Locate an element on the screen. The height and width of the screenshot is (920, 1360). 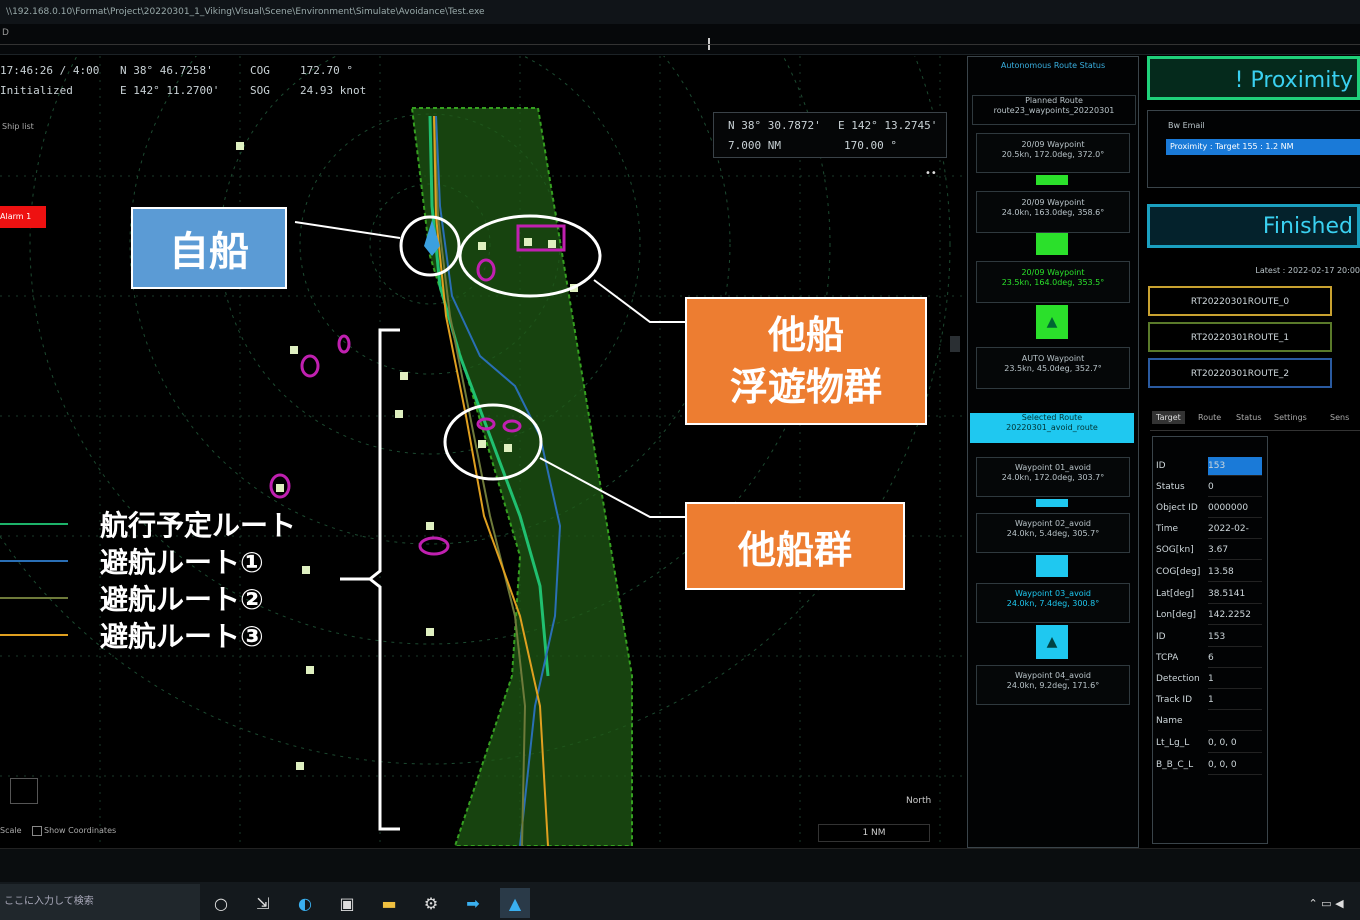
header-cog-value: 172.70 ° is located at coordinates (326, 70).